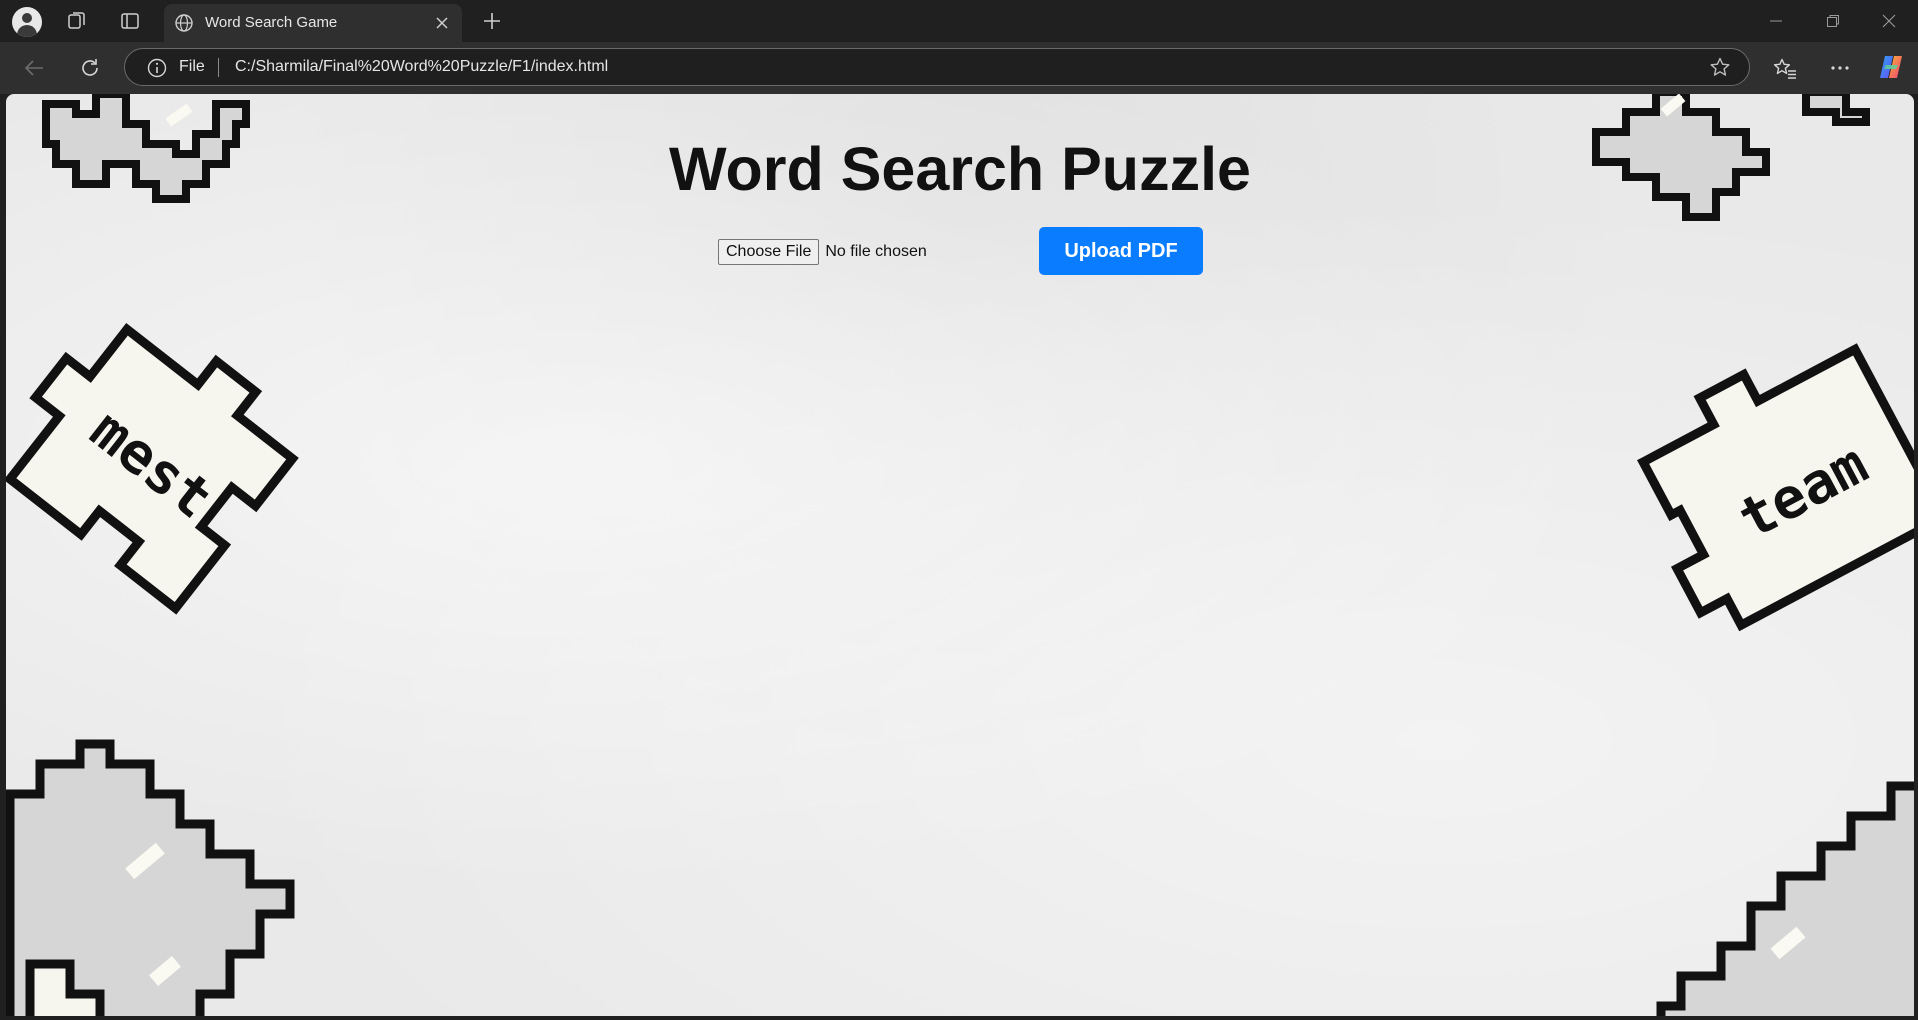 The image size is (1918, 1020). Describe the element at coordinates (157, 70) in the screenshot. I see `site-info-icon` at that location.